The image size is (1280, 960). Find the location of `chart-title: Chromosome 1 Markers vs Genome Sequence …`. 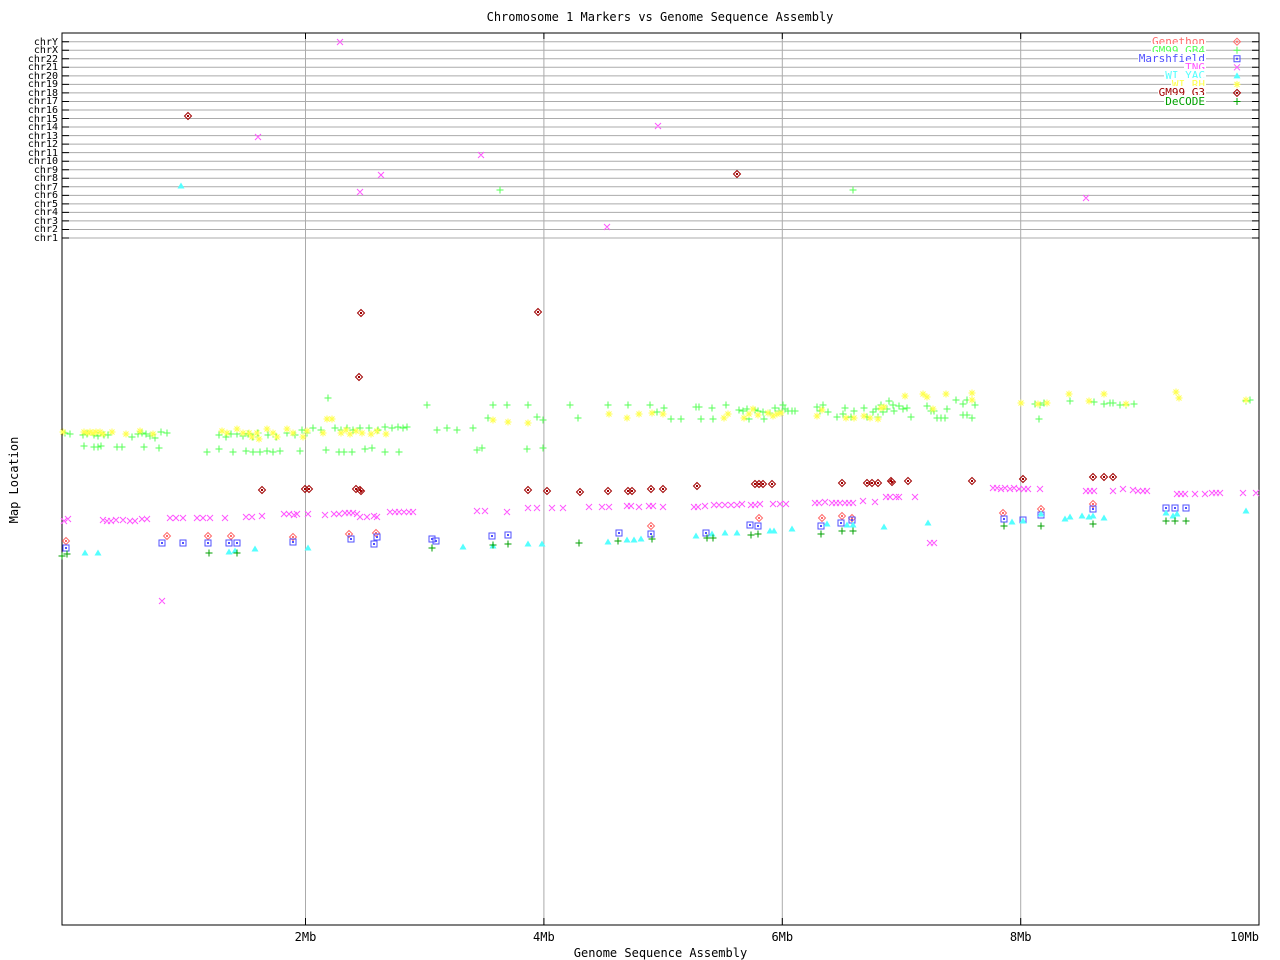

chart-title: Chromosome 1 Markers vs Genome Sequence … is located at coordinates (660, 17).